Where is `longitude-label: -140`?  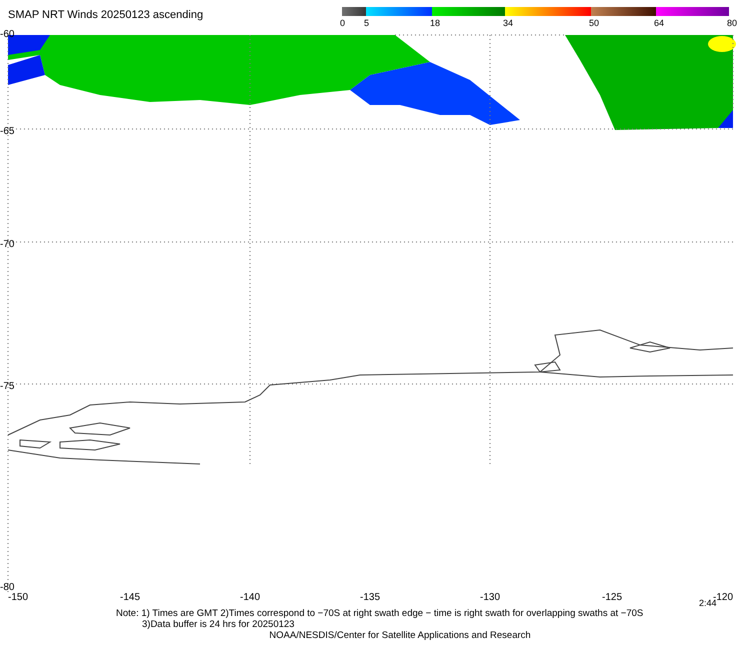
longitude-label: -140 is located at coordinates (250, 597).